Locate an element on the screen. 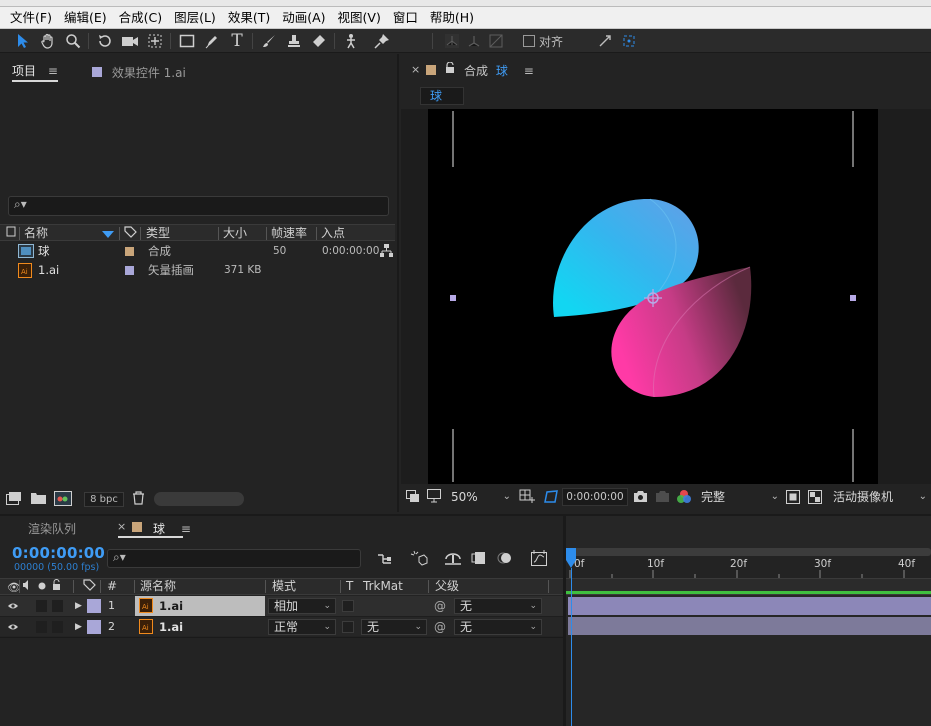  eraser-tool-icon is located at coordinates (319, 41).